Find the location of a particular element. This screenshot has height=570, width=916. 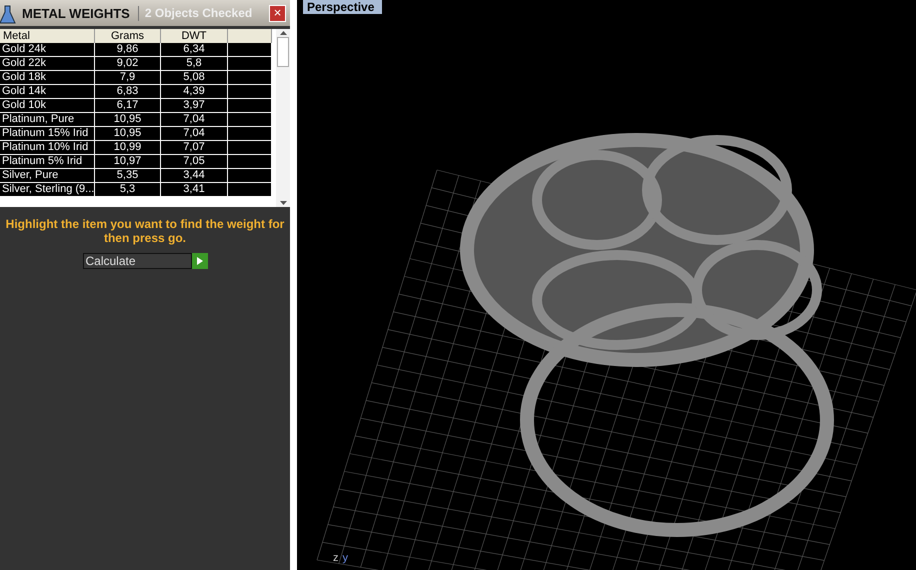

table-cell: Platinum, Pure is located at coordinates (47, 120).